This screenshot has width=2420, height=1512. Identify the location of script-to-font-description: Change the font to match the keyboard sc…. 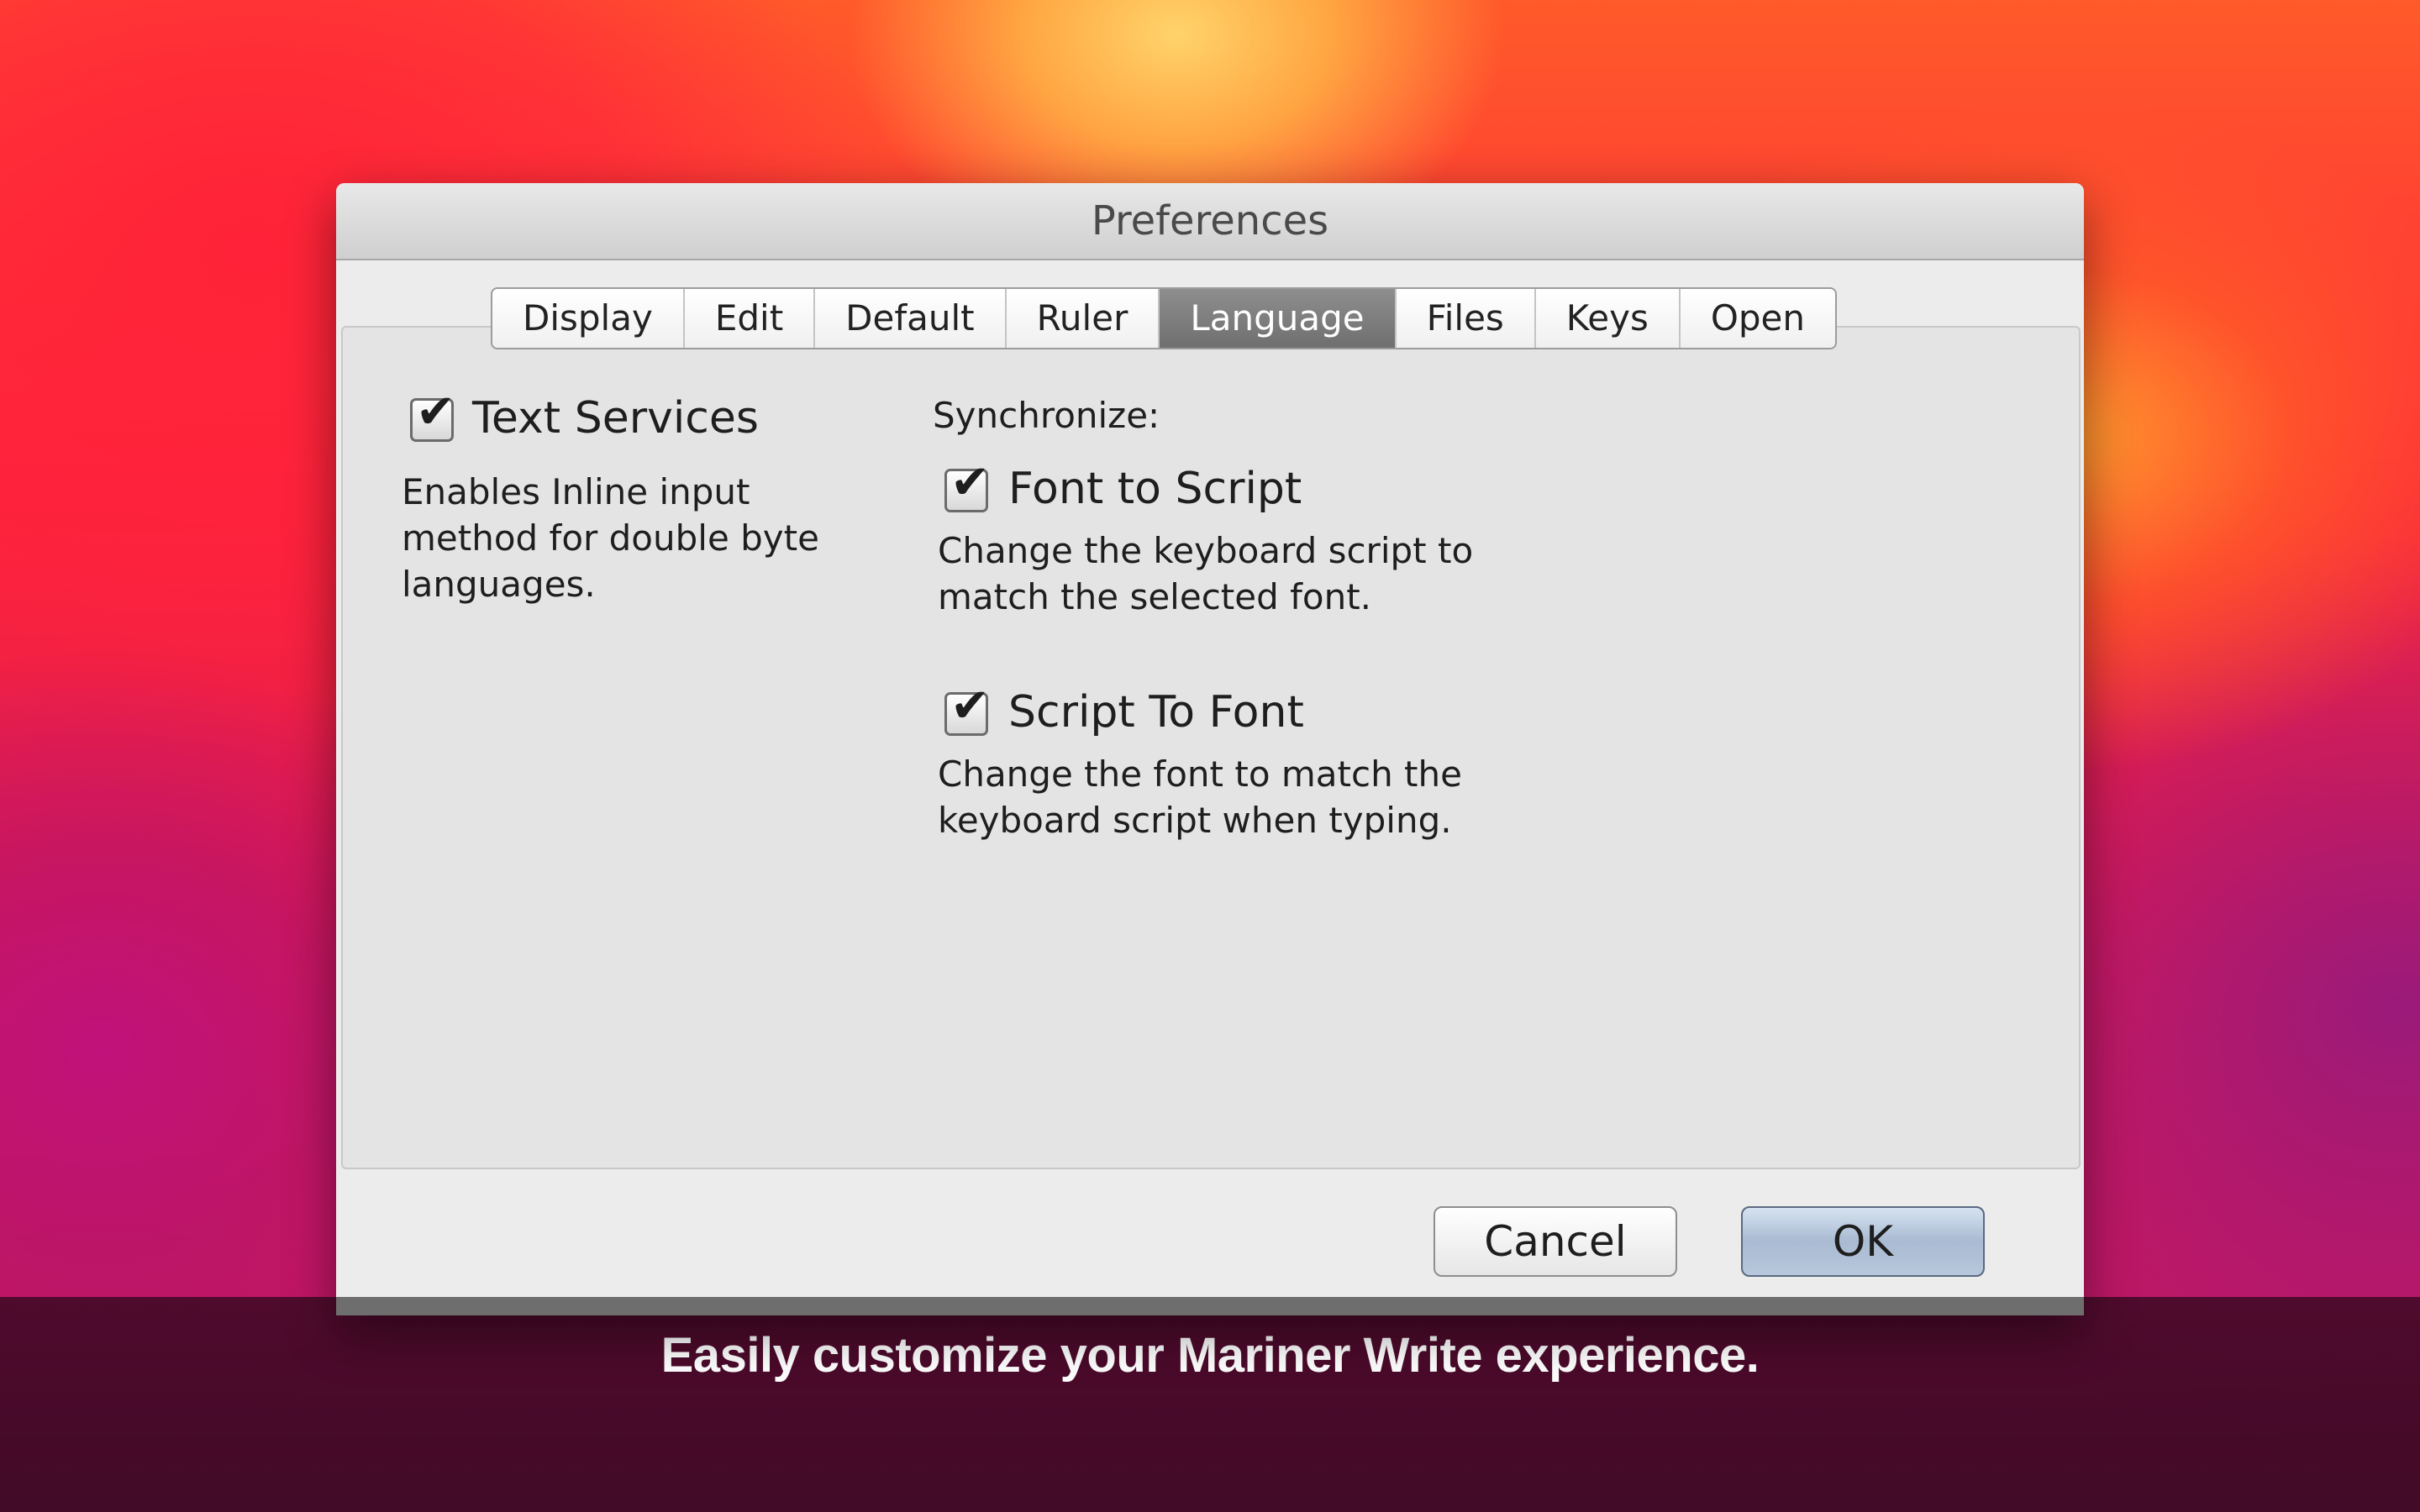
(1200, 797).